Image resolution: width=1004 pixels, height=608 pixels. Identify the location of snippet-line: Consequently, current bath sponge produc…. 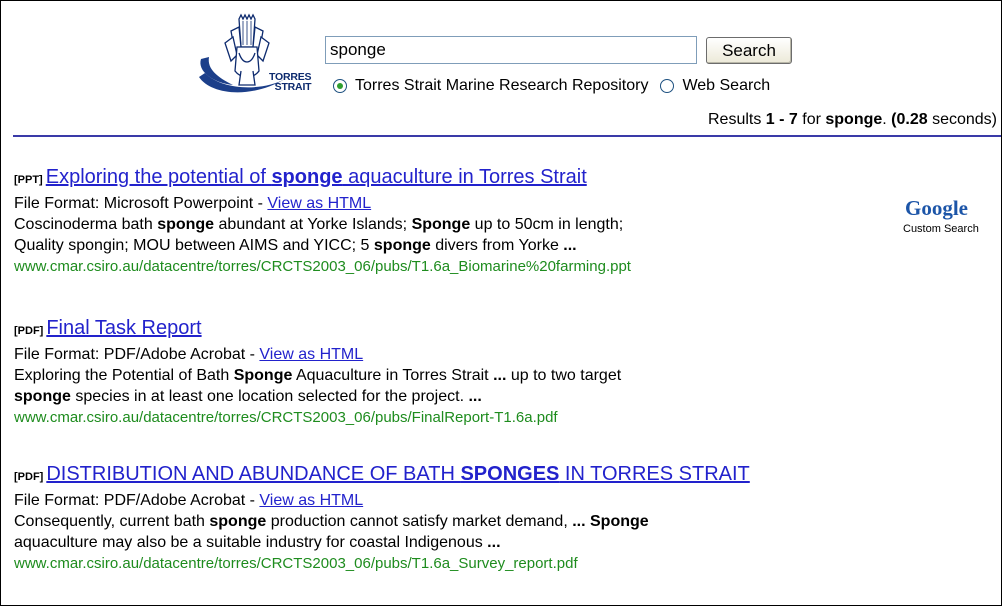
(331, 521).